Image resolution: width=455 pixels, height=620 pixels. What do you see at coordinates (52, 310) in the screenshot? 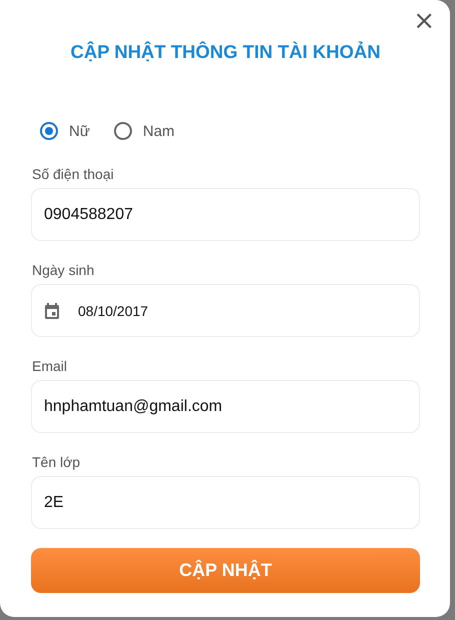
I see `calendar-icon` at bounding box center [52, 310].